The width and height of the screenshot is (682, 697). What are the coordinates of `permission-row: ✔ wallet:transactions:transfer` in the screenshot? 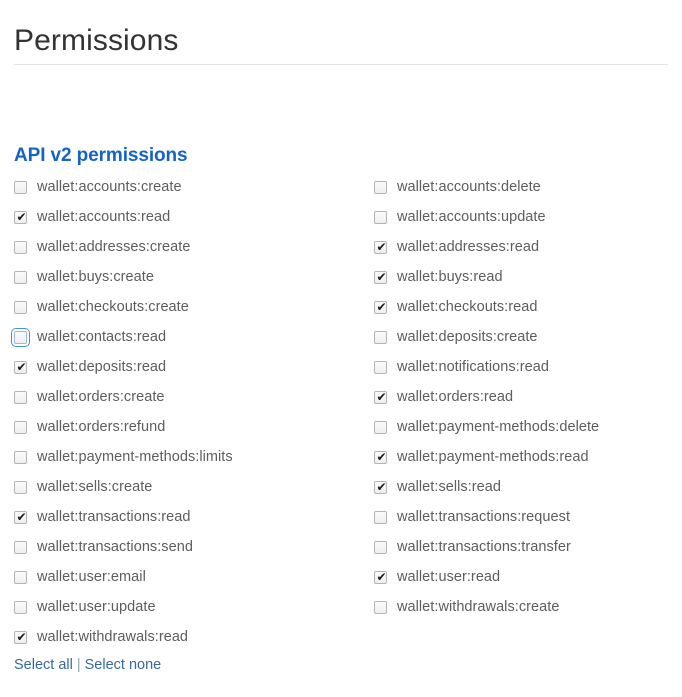 It's located at (524, 547).